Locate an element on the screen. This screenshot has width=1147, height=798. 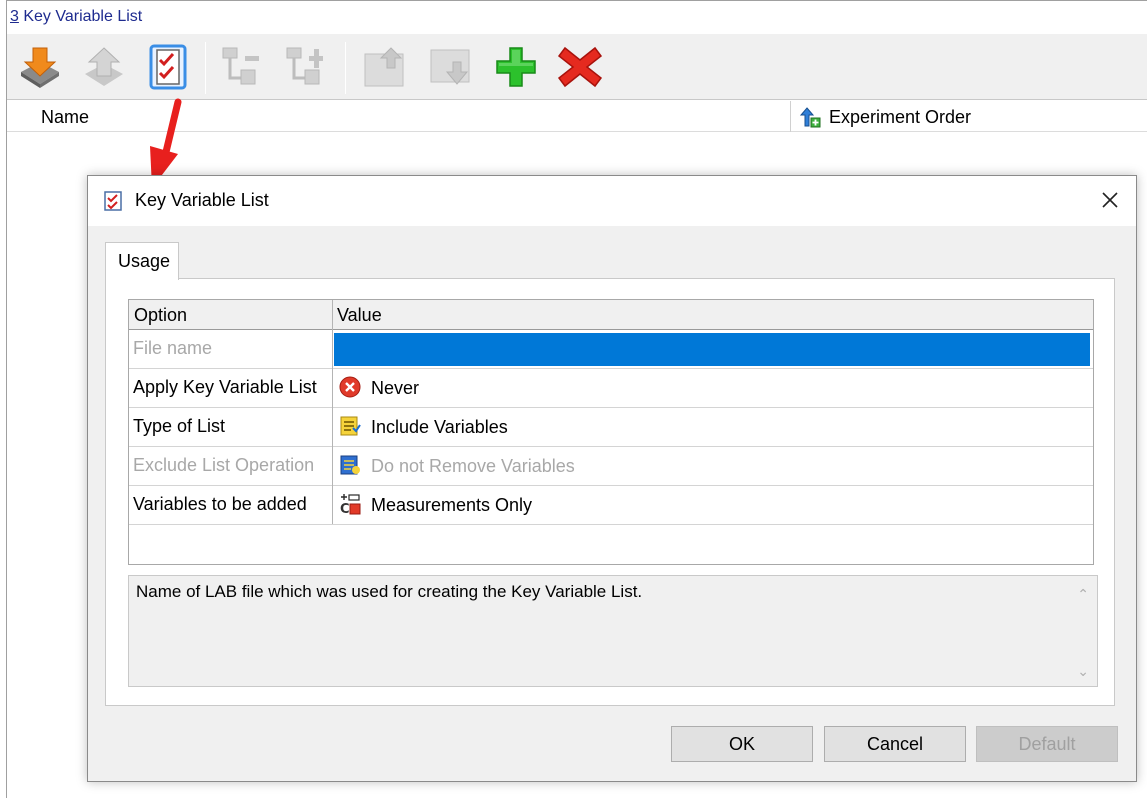
sort-ascending-icon is located at coordinates (810, 117).